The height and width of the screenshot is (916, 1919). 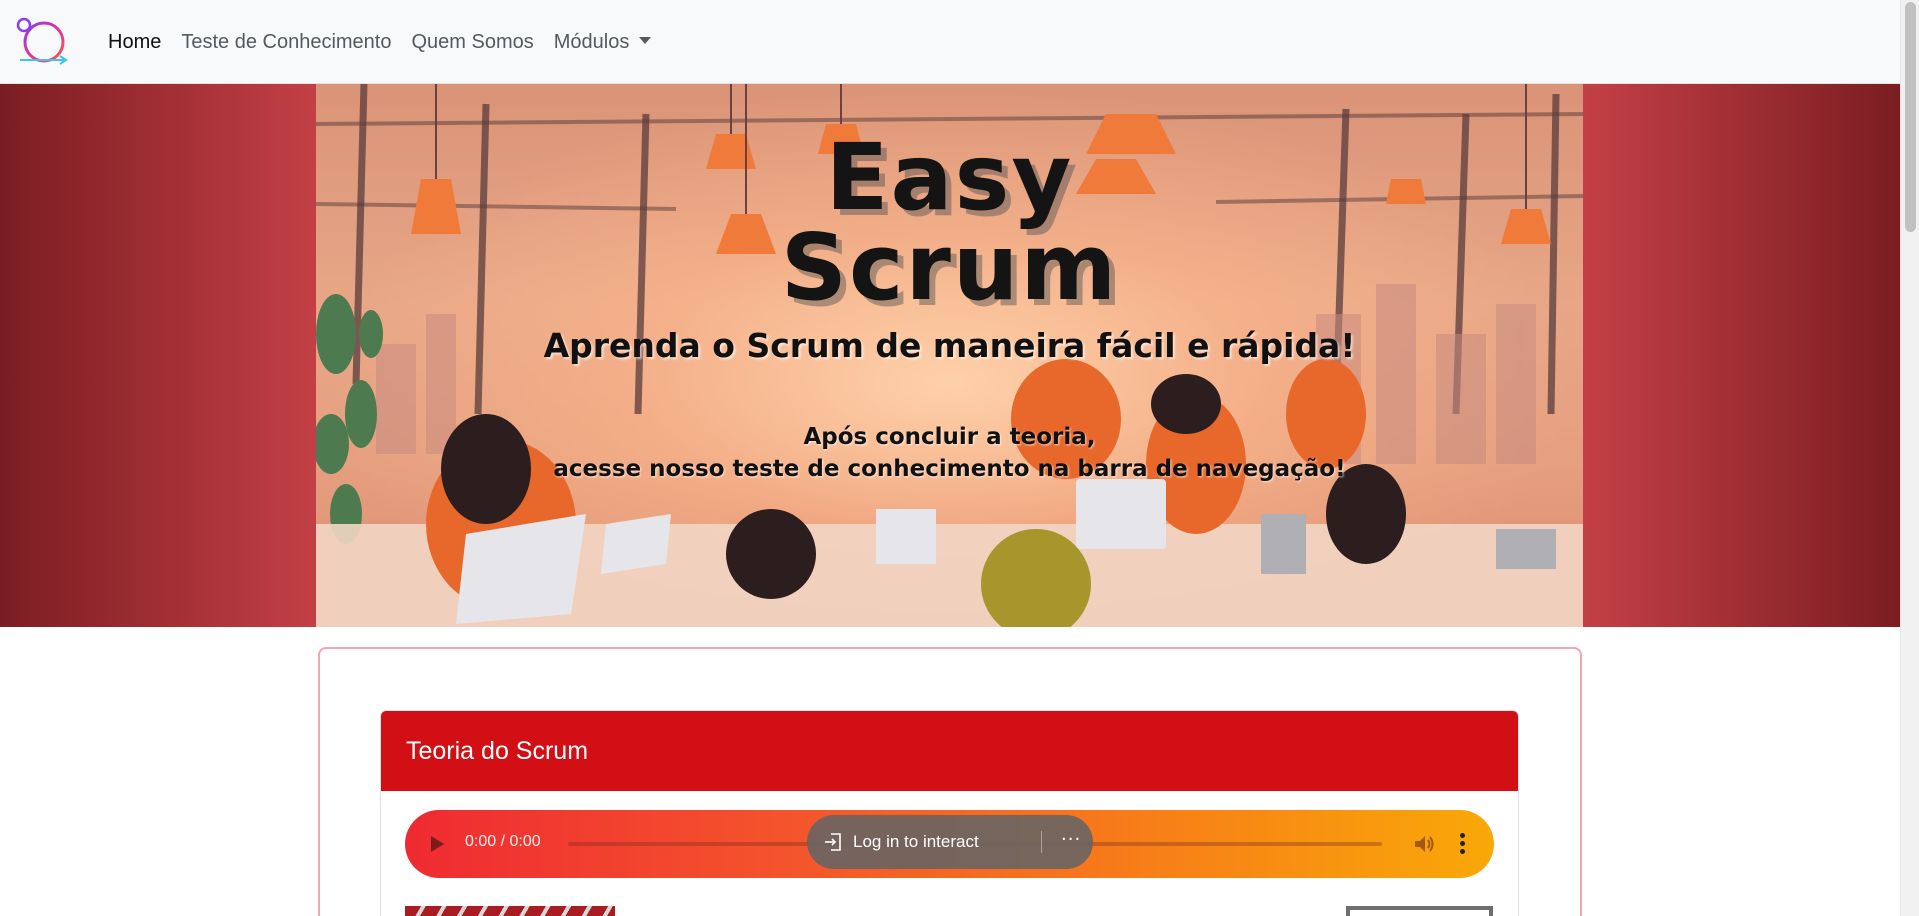 What do you see at coordinates (1041, 842) in the screenshot?
I see `divider` at bounding box center [1041, 842].